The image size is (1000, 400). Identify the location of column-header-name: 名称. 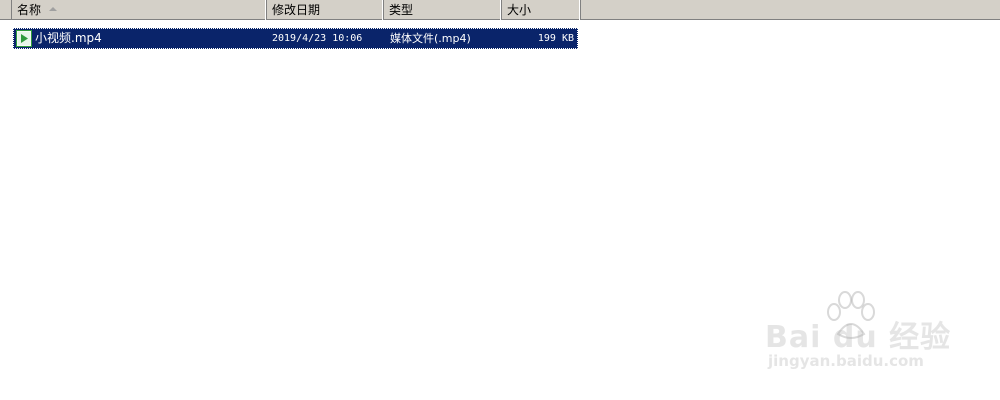
(139, 10).